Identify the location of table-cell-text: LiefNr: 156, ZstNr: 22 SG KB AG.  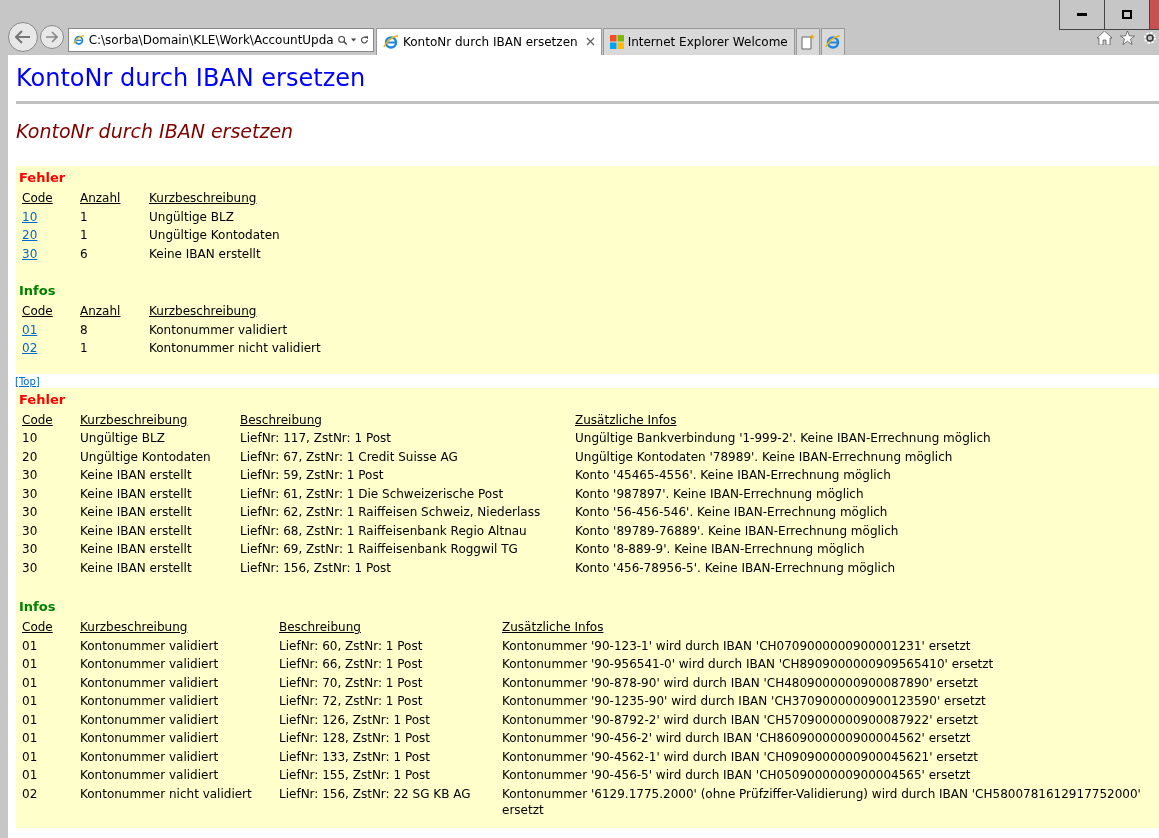
(375, 794).